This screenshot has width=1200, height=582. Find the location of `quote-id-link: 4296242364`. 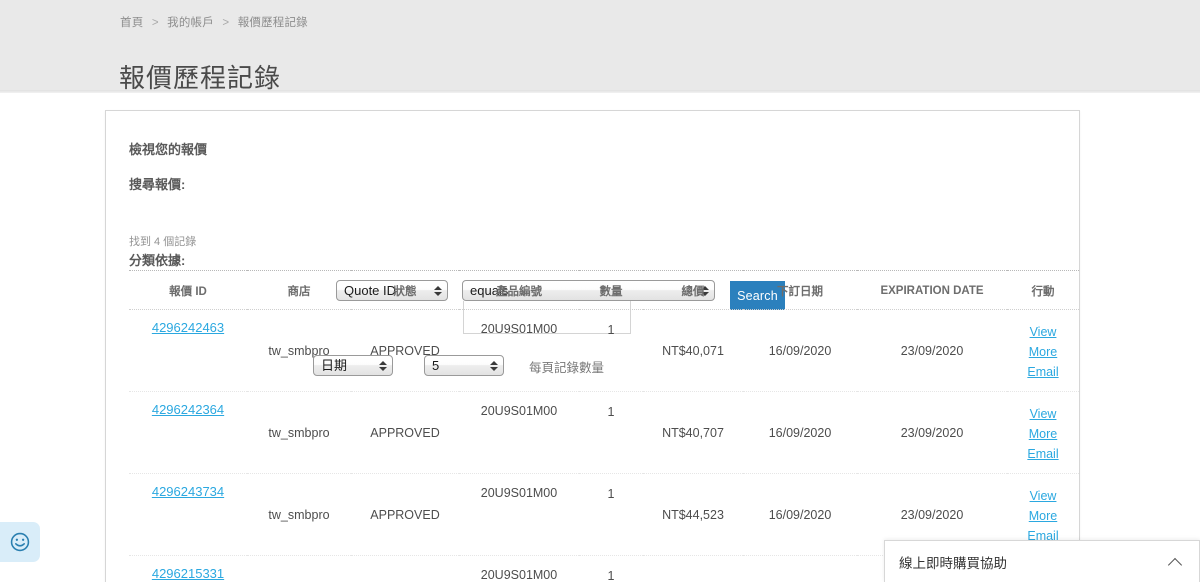

quote-id-link: 4296242364 is located at coordinates (188, 409).